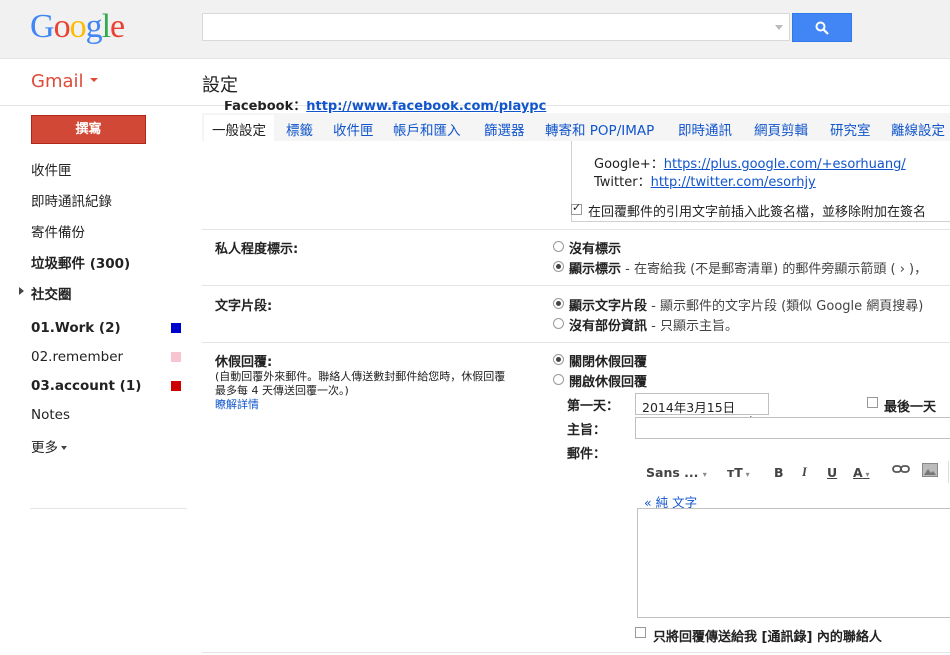 The image size is (950, 655). I want to click on snippets-show-radio, so click(558, 303).